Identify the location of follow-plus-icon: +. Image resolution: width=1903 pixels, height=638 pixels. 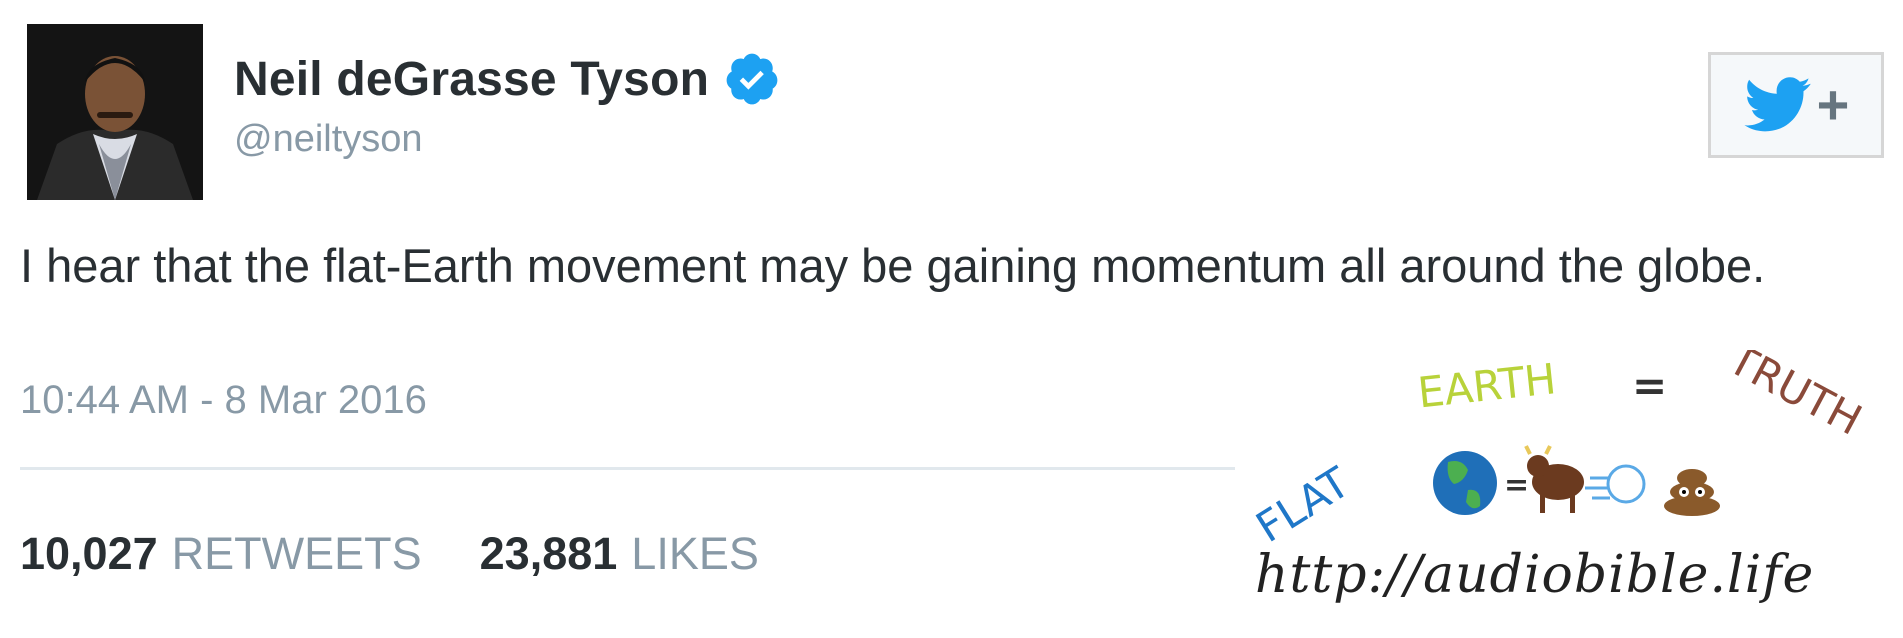
(1833, 104).